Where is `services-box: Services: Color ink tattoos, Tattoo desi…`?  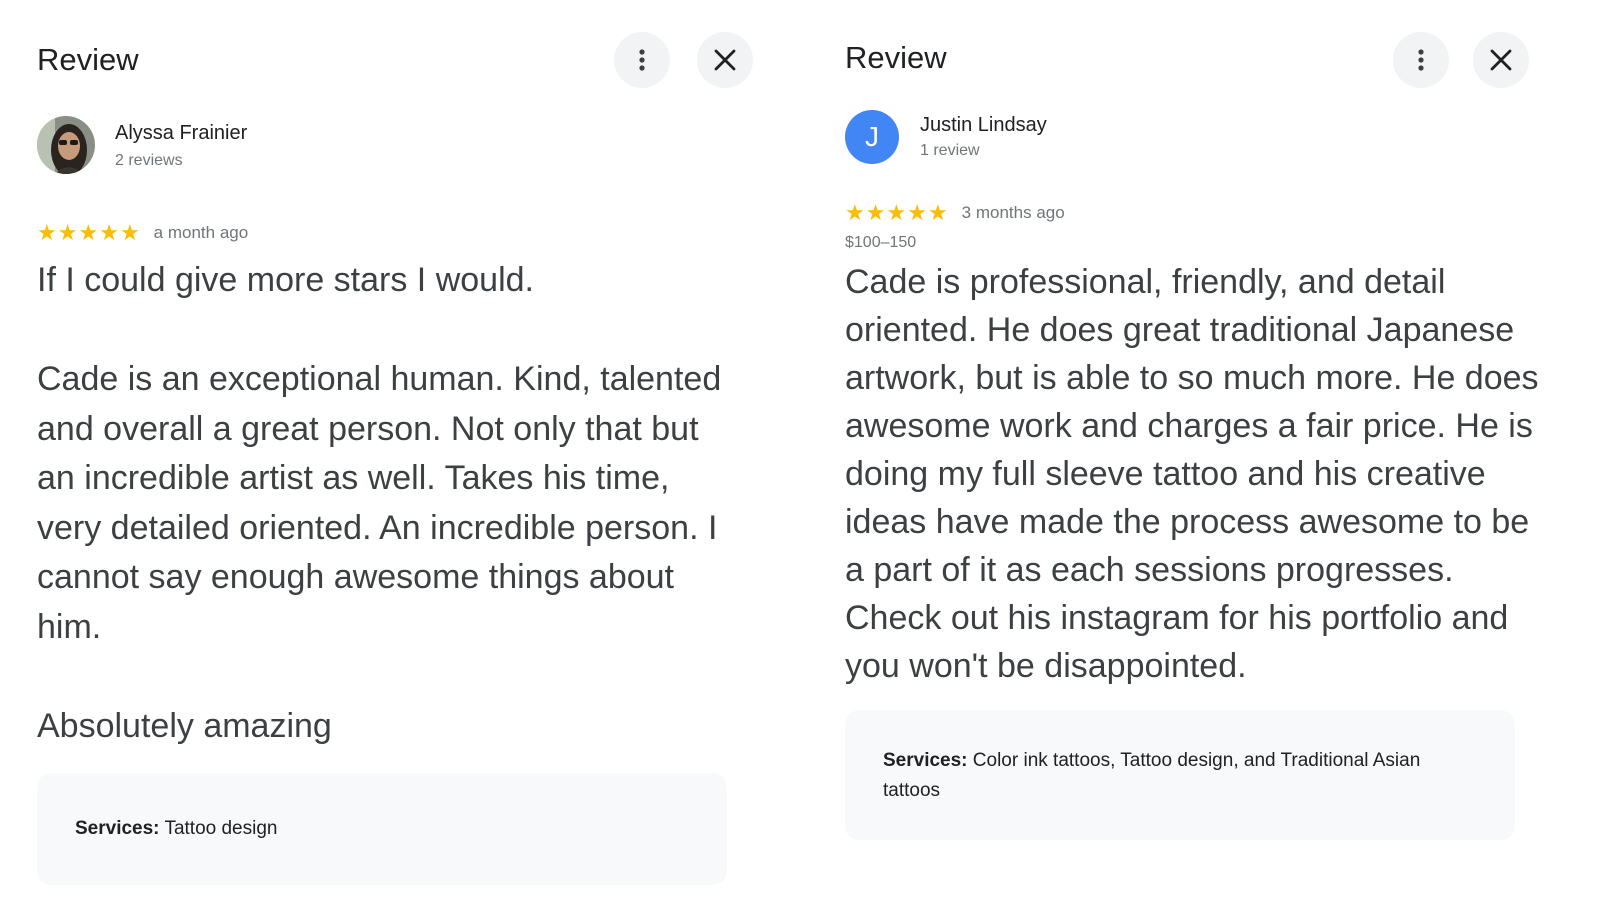 services-box: Services: Color ink tattoos, Tattoo desi… is located at coordinates (1180, 775).